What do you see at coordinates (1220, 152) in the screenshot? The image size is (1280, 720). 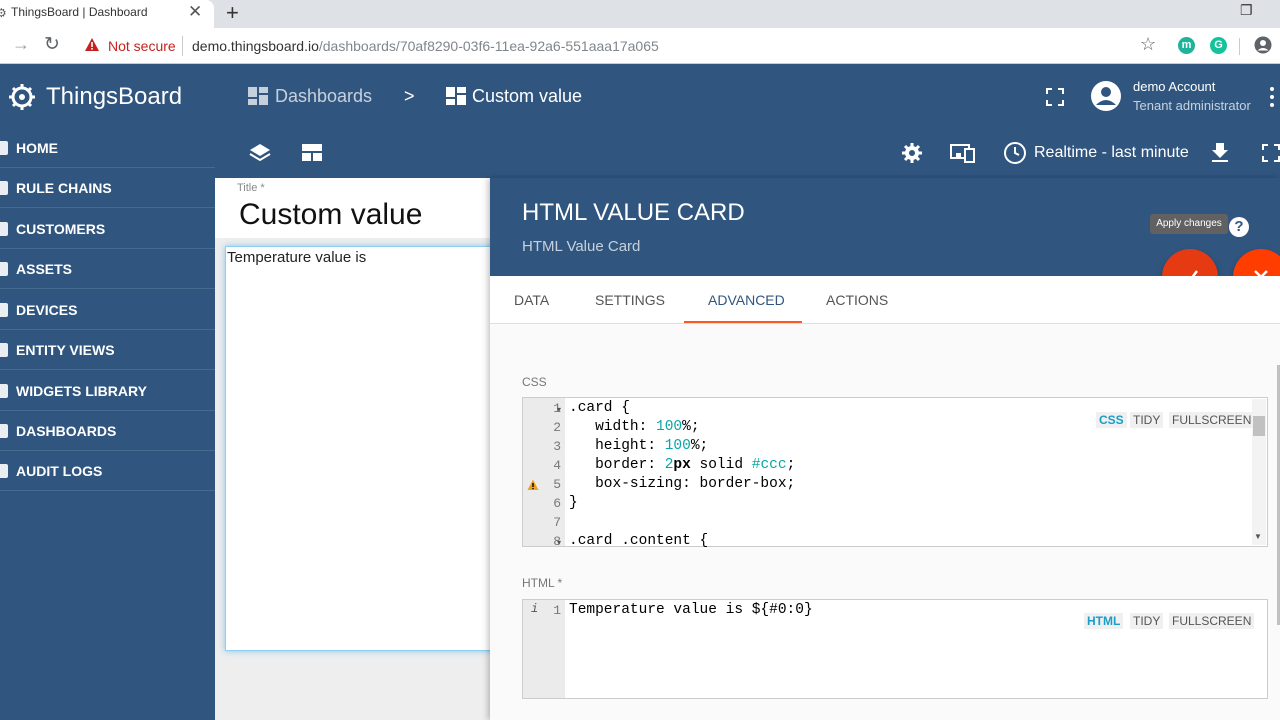 I see `download-icon` at bounding box center [1220, 152].